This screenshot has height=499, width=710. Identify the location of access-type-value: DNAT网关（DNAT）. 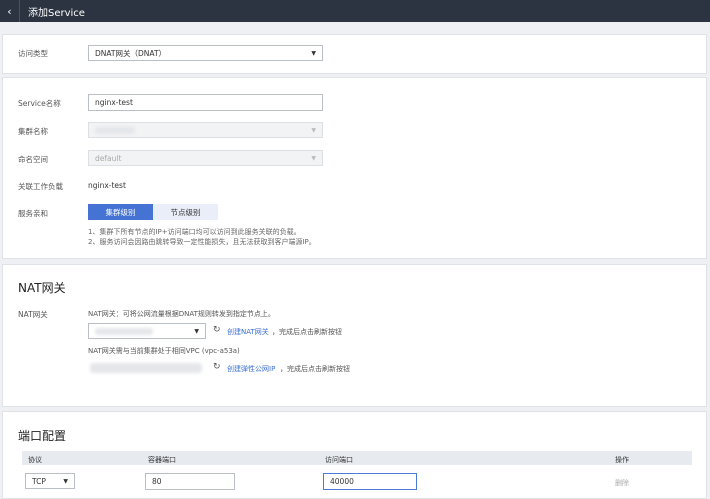
(131, 53).